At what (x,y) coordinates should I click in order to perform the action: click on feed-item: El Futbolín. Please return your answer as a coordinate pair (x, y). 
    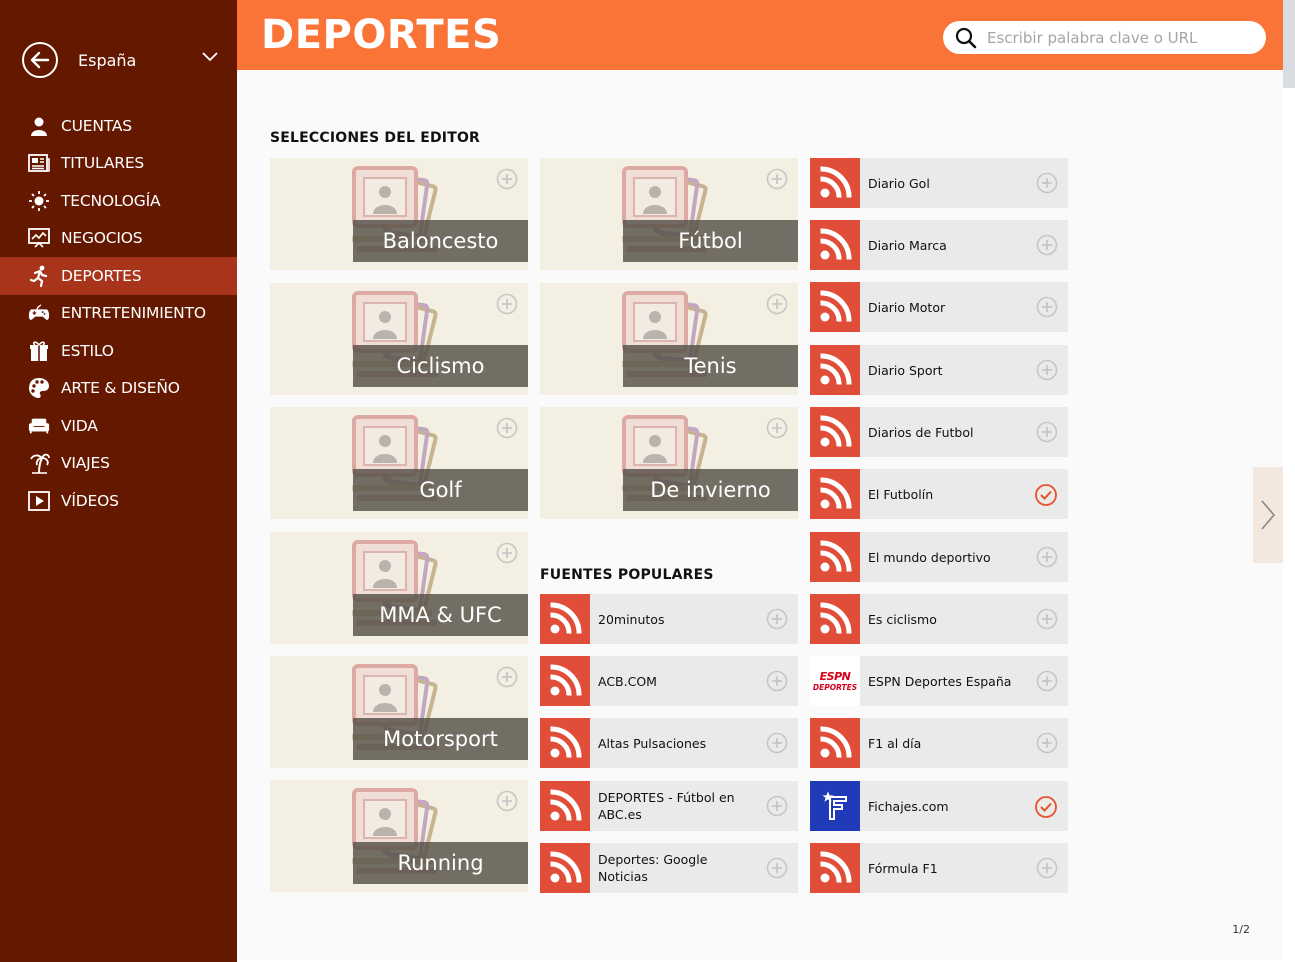
    Looking at the image, I should click on (939, 494).